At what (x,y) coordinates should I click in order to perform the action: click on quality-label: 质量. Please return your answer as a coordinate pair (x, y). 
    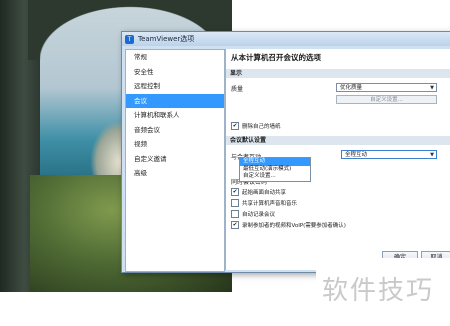
    Looking at the image, I should click on (237, 89).